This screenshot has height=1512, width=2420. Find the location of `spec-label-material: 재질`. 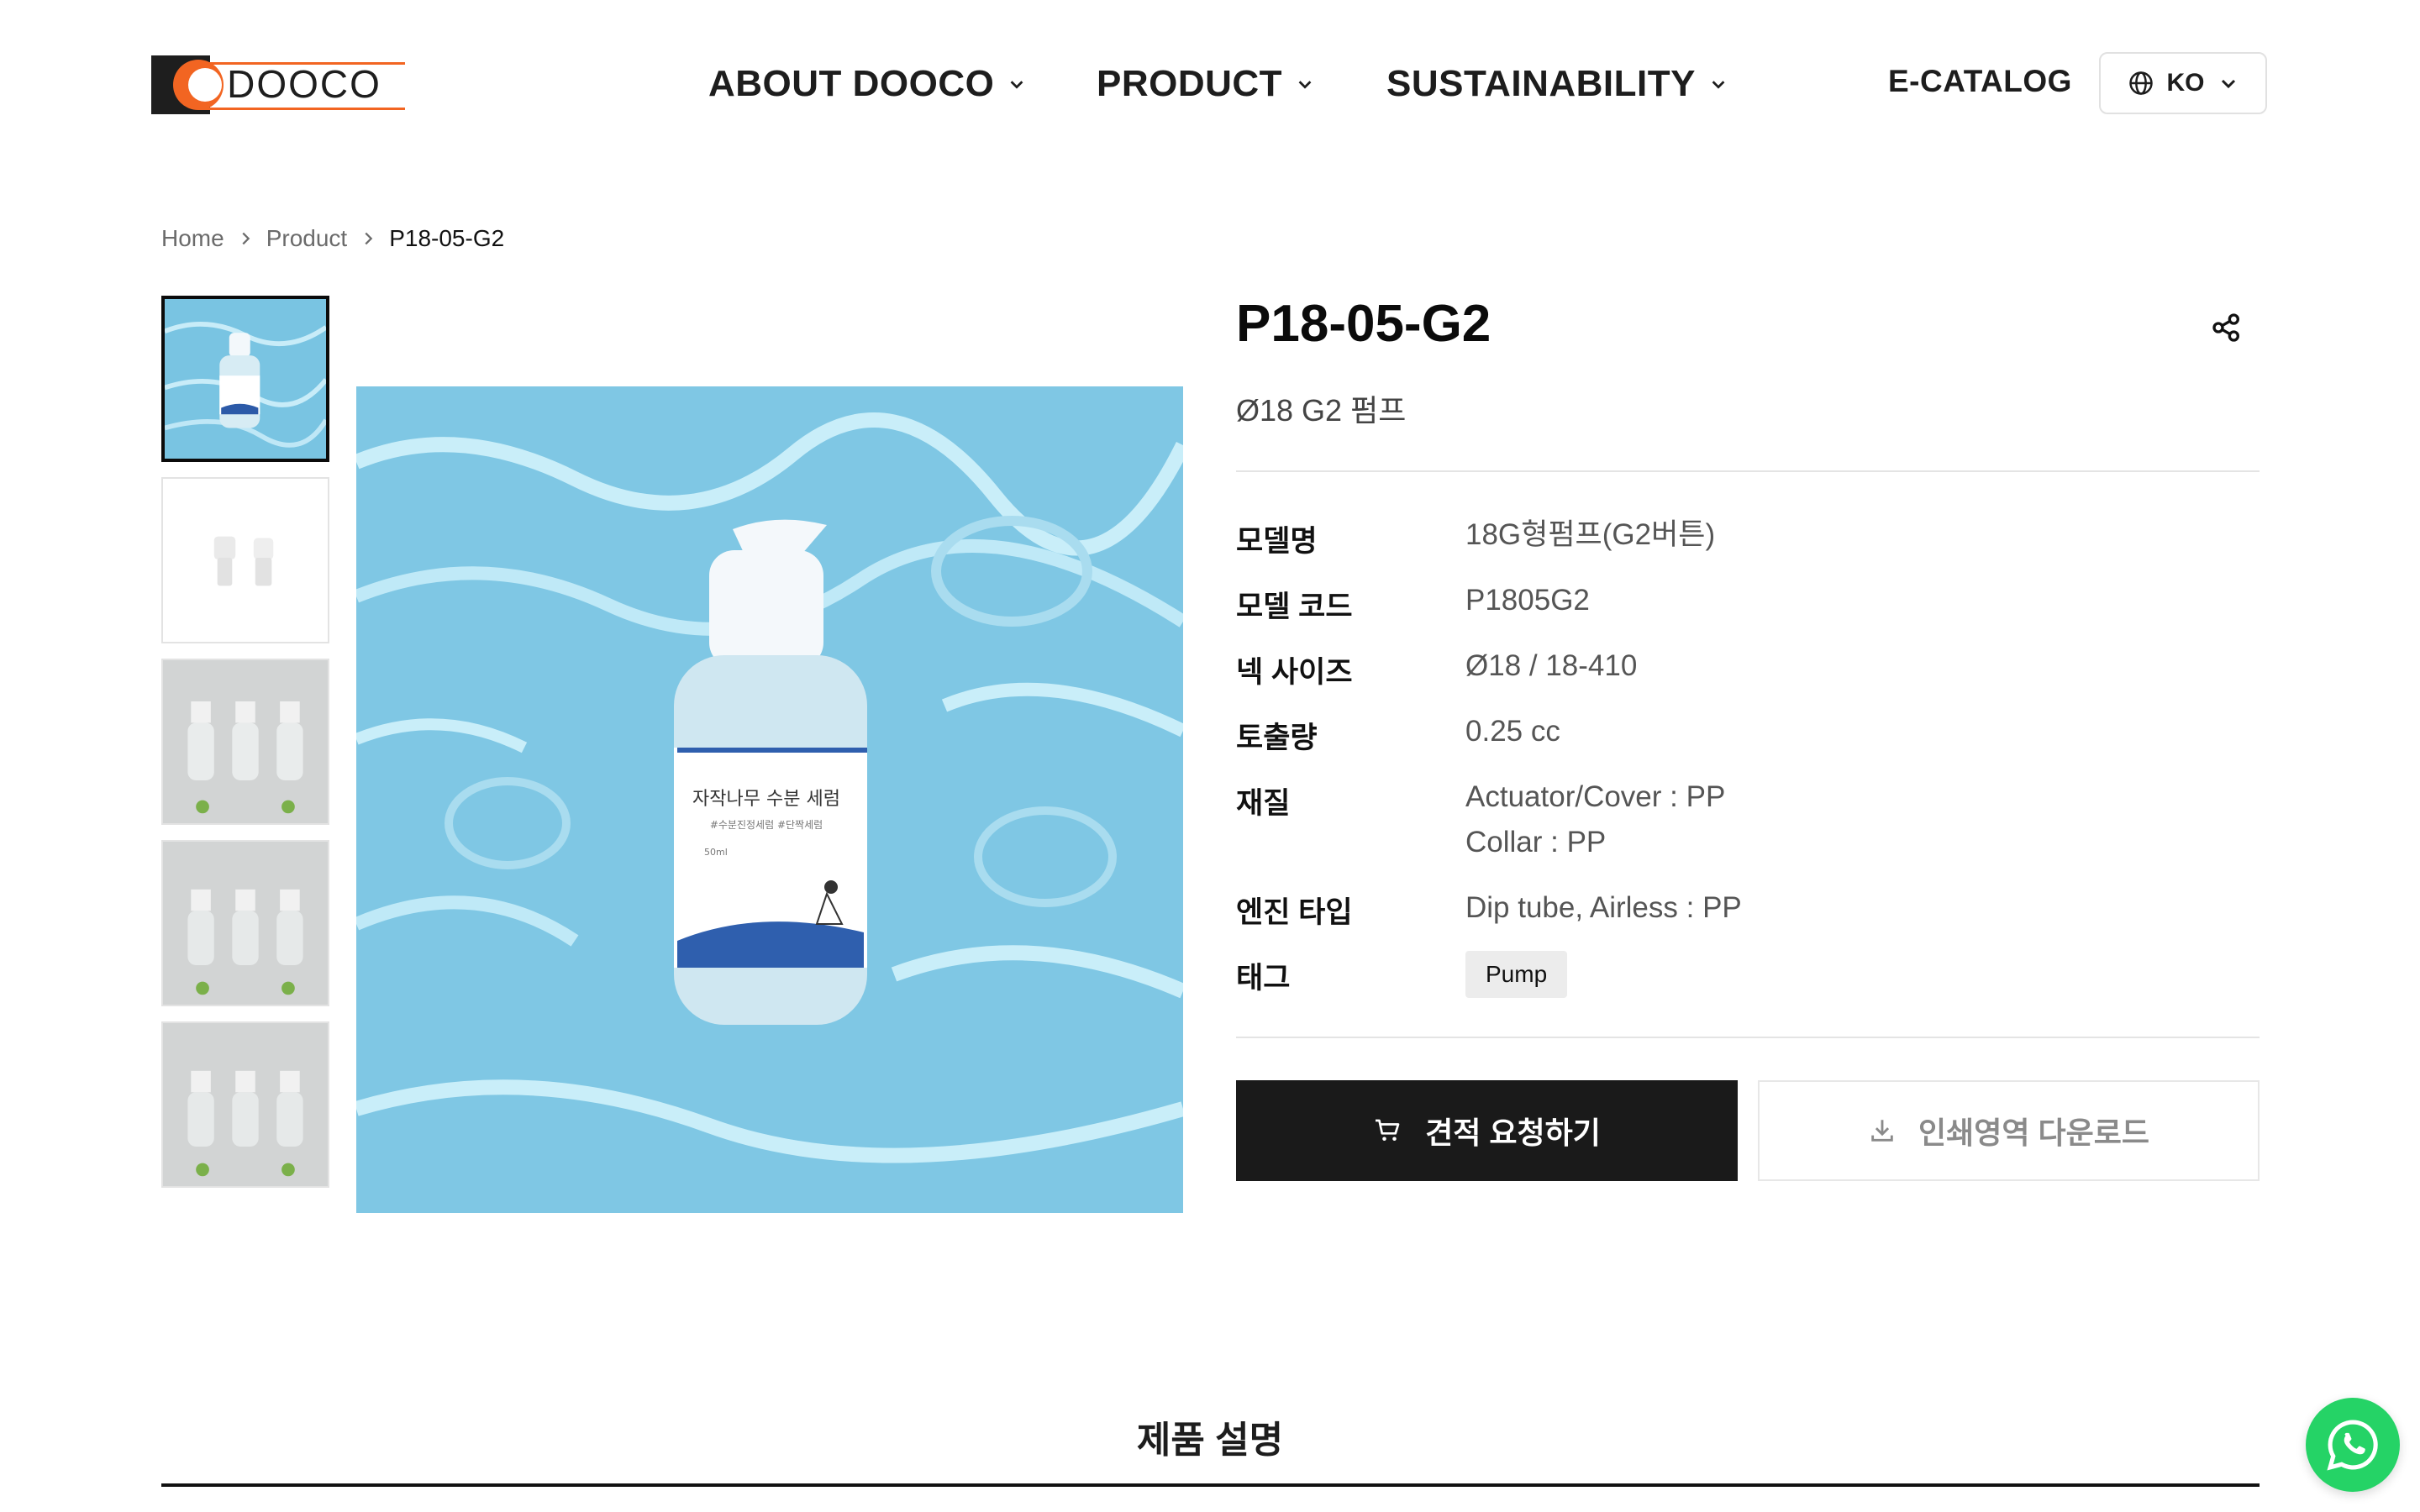

spec-label-material: 재질 is located at coordinates (1263, 803).